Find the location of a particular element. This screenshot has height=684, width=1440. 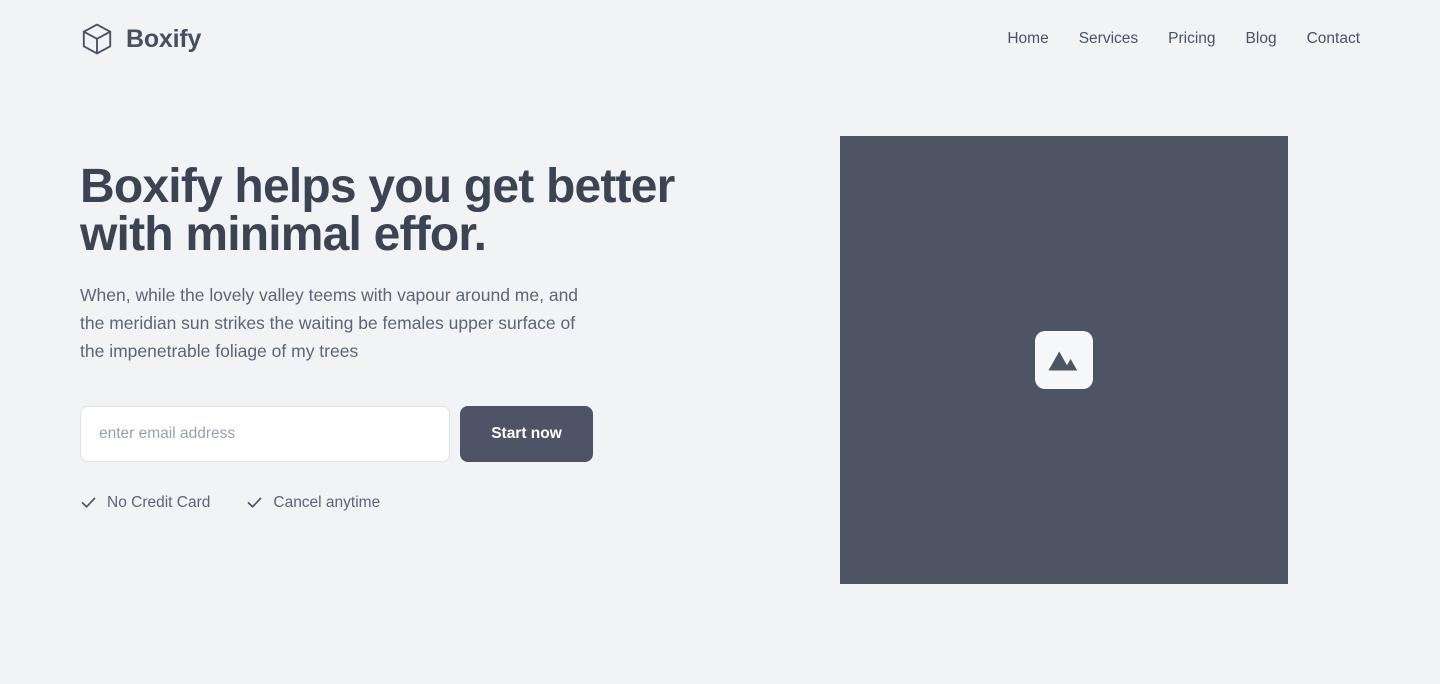

signup-form: Start now is located at coordinates (336, 434).